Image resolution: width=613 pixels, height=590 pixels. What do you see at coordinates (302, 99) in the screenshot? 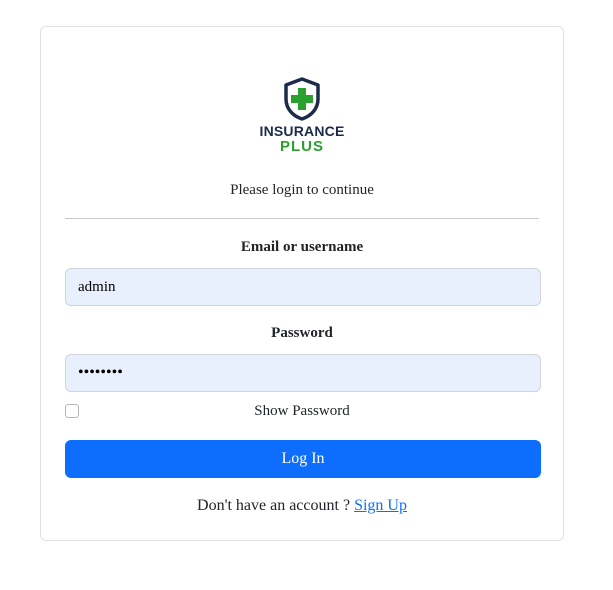
I see `shield-plus-icon` at bounding box center [302, 99].